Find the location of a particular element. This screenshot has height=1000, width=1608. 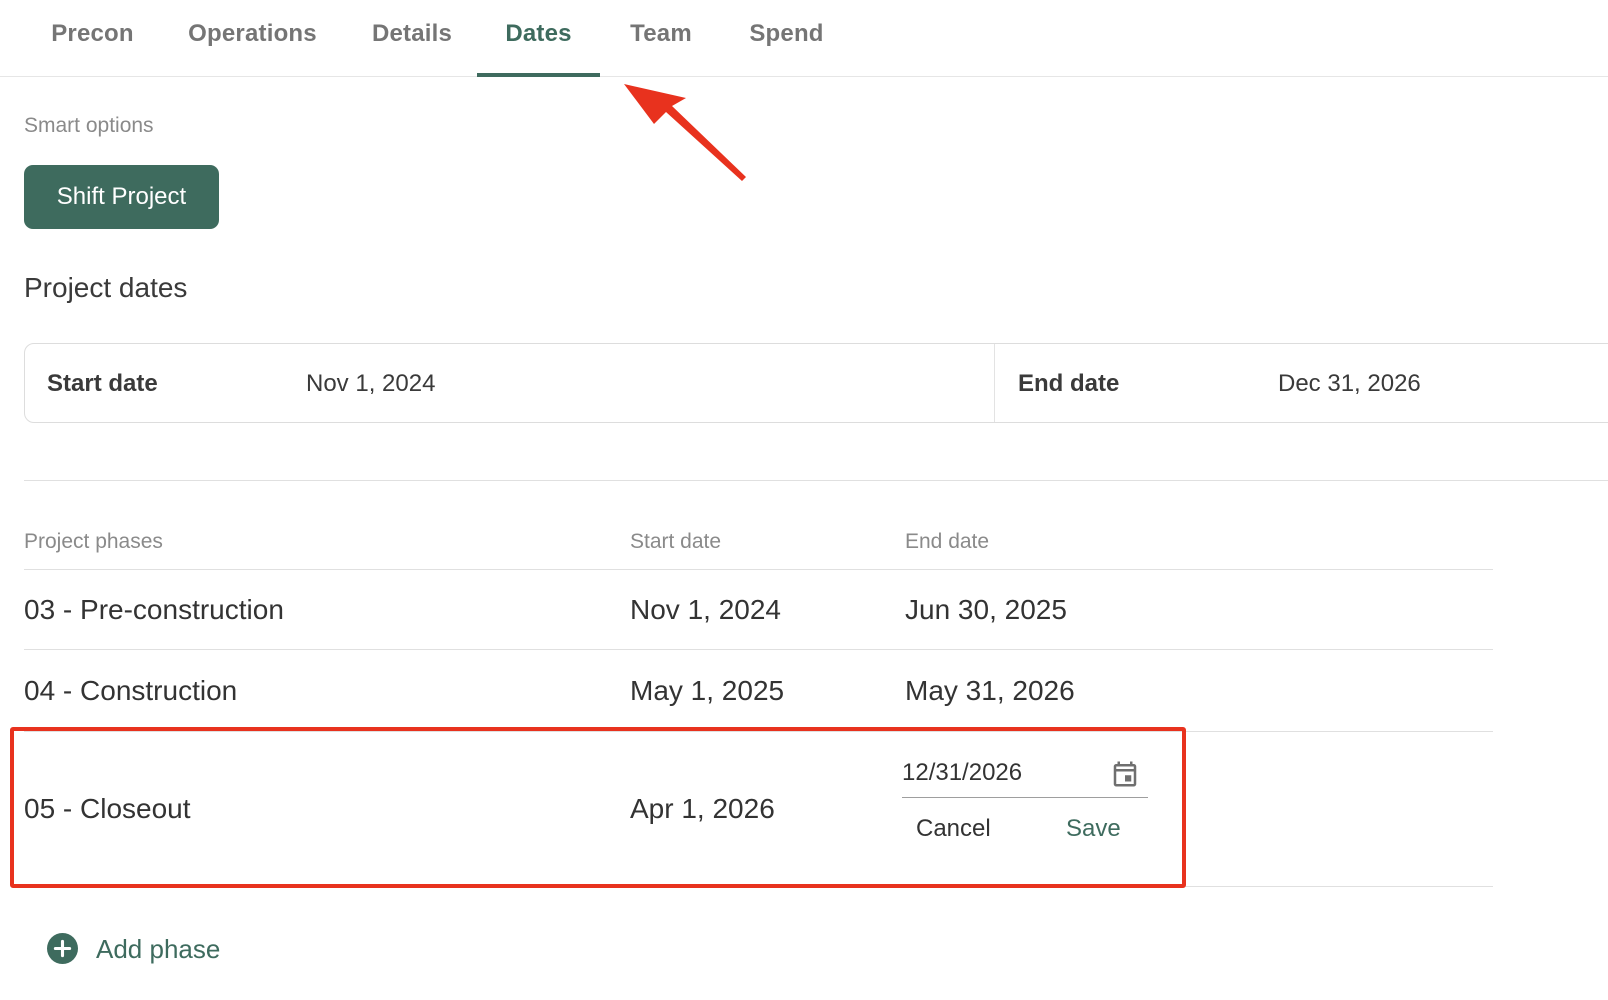

cancel-button: Cancel is located at coordinates (953, 829).